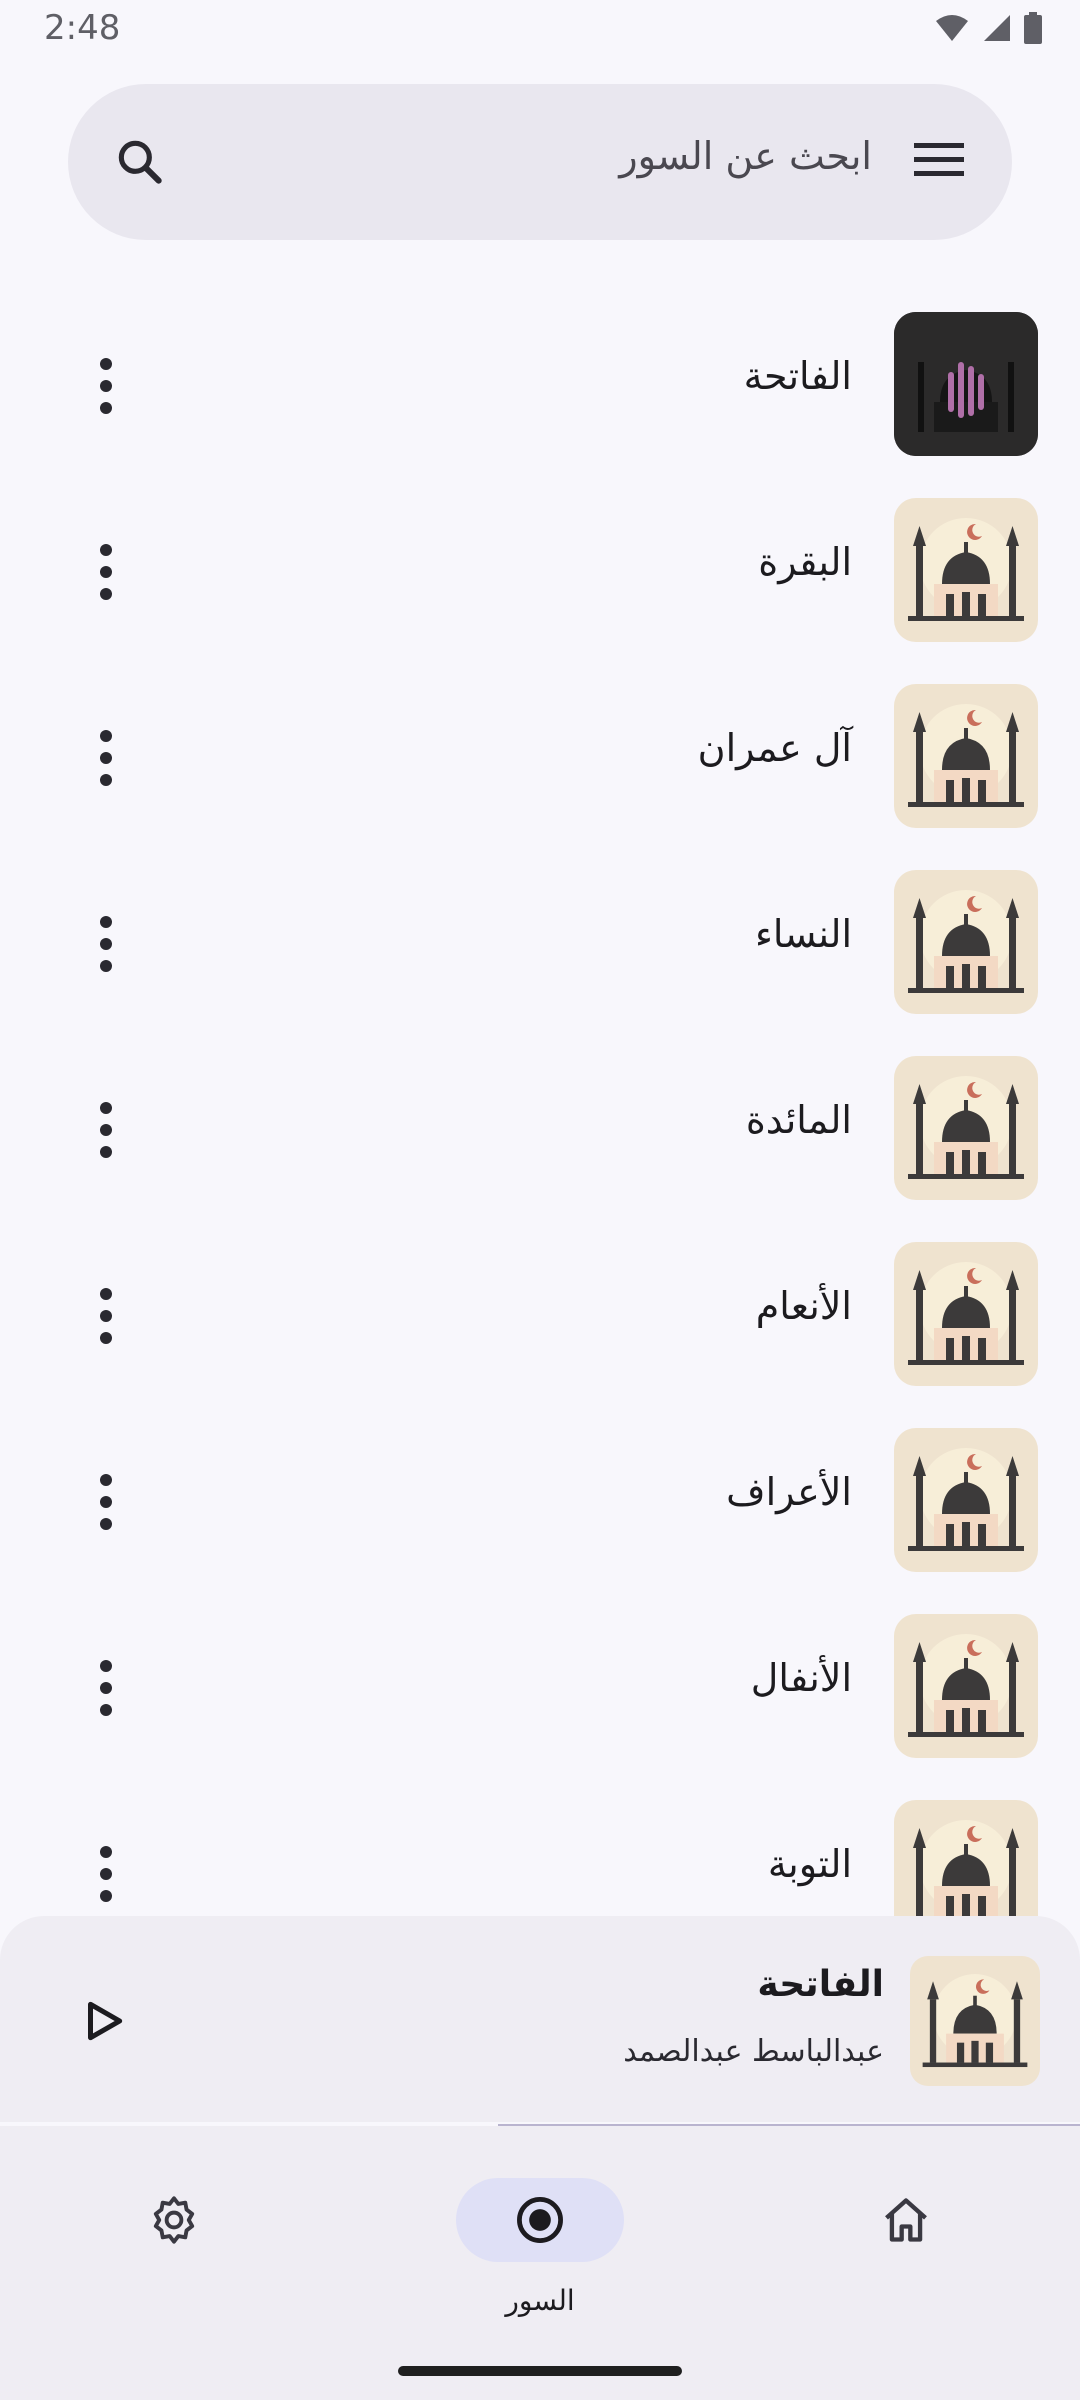 The width and height of the screenshot is (1080, 2400). What do you see at coordinates (540, 379) in the screenshot?
I see `surah-row: الفاتحة` at bounding box center [540, 379].